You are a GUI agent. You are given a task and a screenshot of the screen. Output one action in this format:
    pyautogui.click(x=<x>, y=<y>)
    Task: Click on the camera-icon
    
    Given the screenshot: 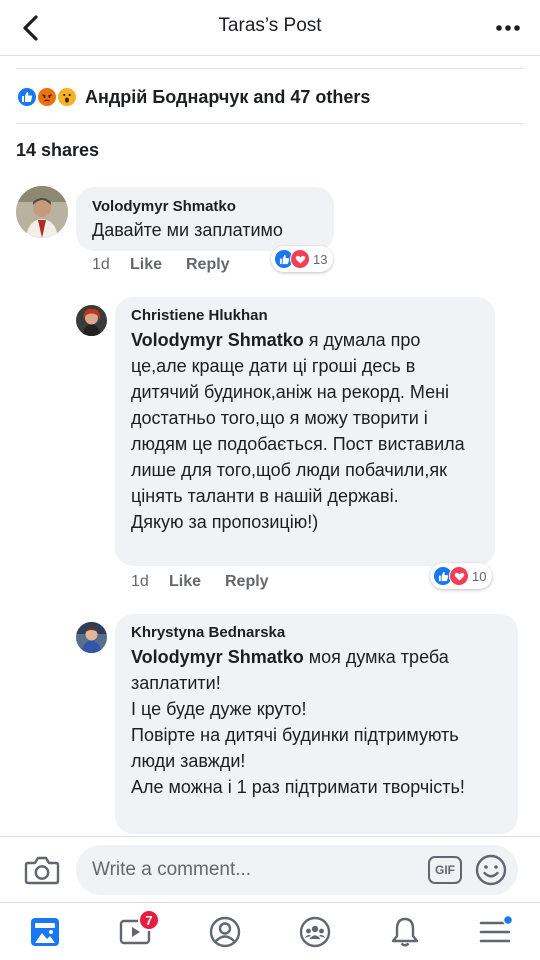 What is the action you would take?
    pyautogui.click(x=42, y=870)
    